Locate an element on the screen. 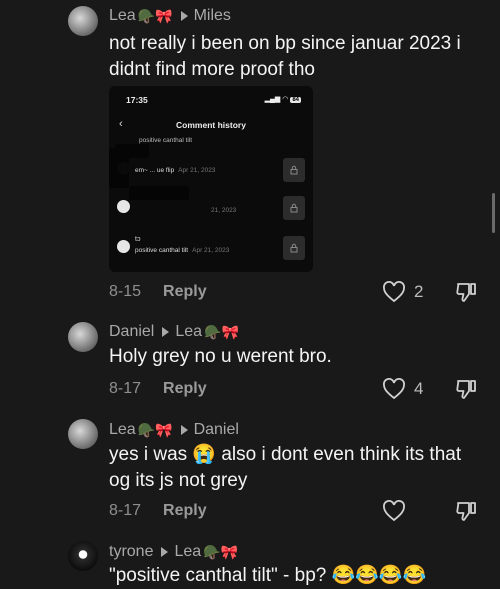 This screenshot has height=589, width=500. comment-header: Lea 🪖🎀 Miles is located at coordinates (170, 16).